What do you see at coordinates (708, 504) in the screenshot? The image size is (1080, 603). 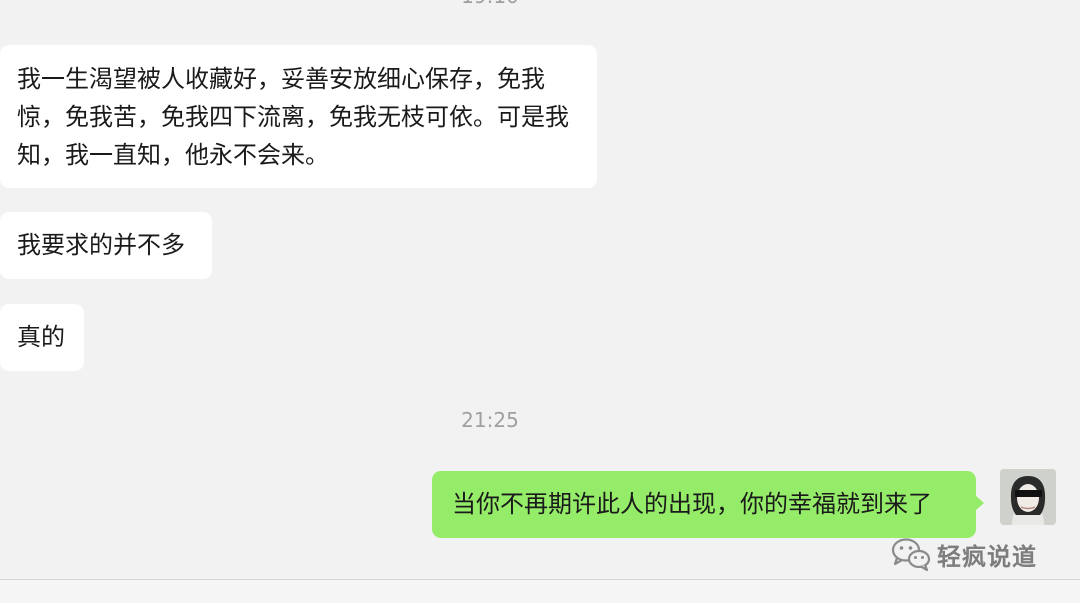 I see `message-bubble-sent: 当你不再期许此人的出现，你的幸福就到来了` at bounding box center [708, 504].